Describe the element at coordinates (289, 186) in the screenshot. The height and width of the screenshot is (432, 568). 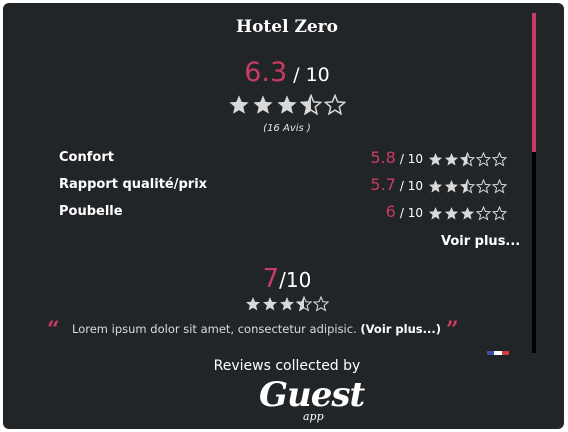
I see `criterion-row: Rapport qualité/prix 5.7/ 10` at that location.